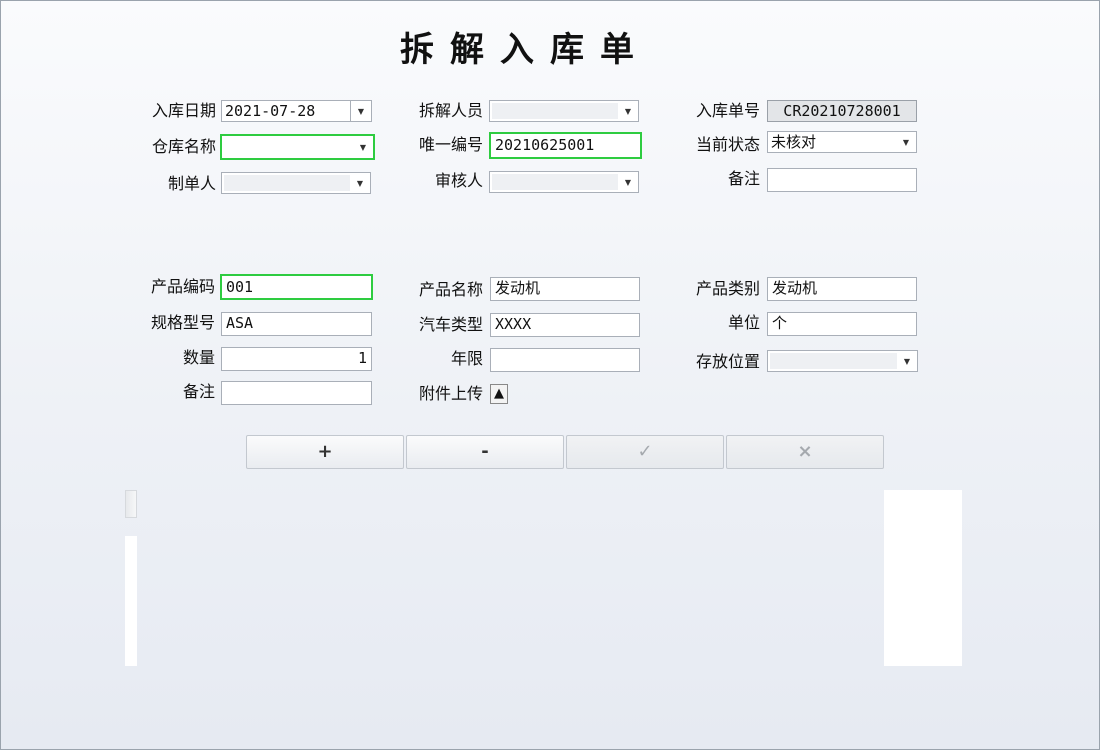  What do you see at coordinates (191, 183) in the screenshot?
I see `creator-label: 制单人` at bounding box center [191, 183].